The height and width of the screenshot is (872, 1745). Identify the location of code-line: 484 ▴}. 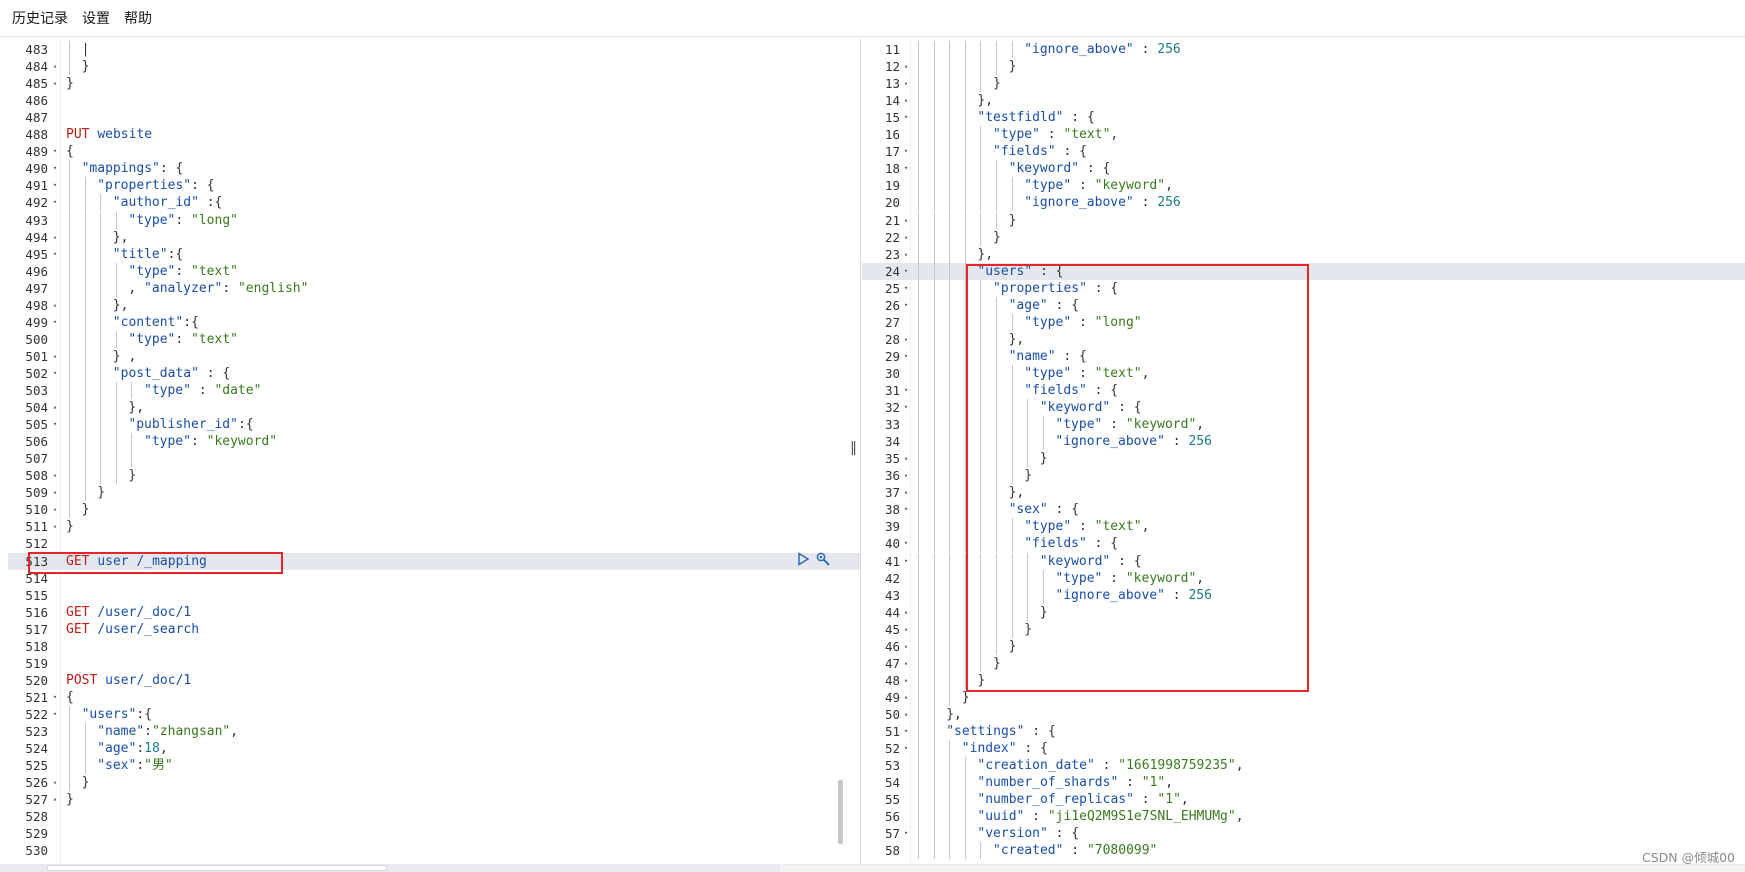
(434, 67).